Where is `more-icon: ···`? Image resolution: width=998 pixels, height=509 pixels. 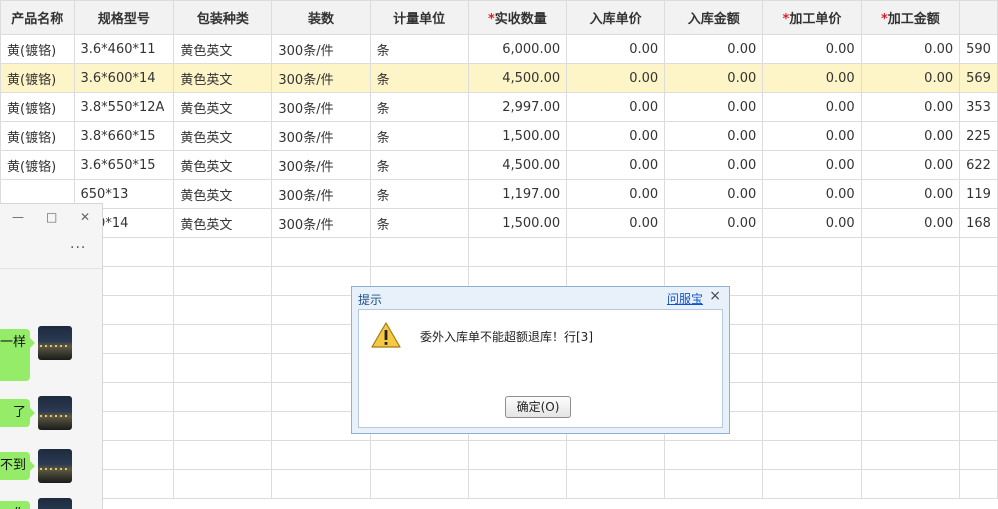
more-icon: ··· is located at coordinates (78, 248).